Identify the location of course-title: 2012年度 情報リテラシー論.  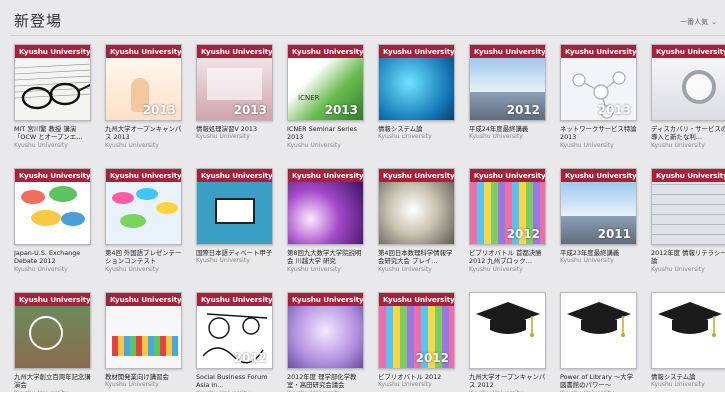
(688, 257).